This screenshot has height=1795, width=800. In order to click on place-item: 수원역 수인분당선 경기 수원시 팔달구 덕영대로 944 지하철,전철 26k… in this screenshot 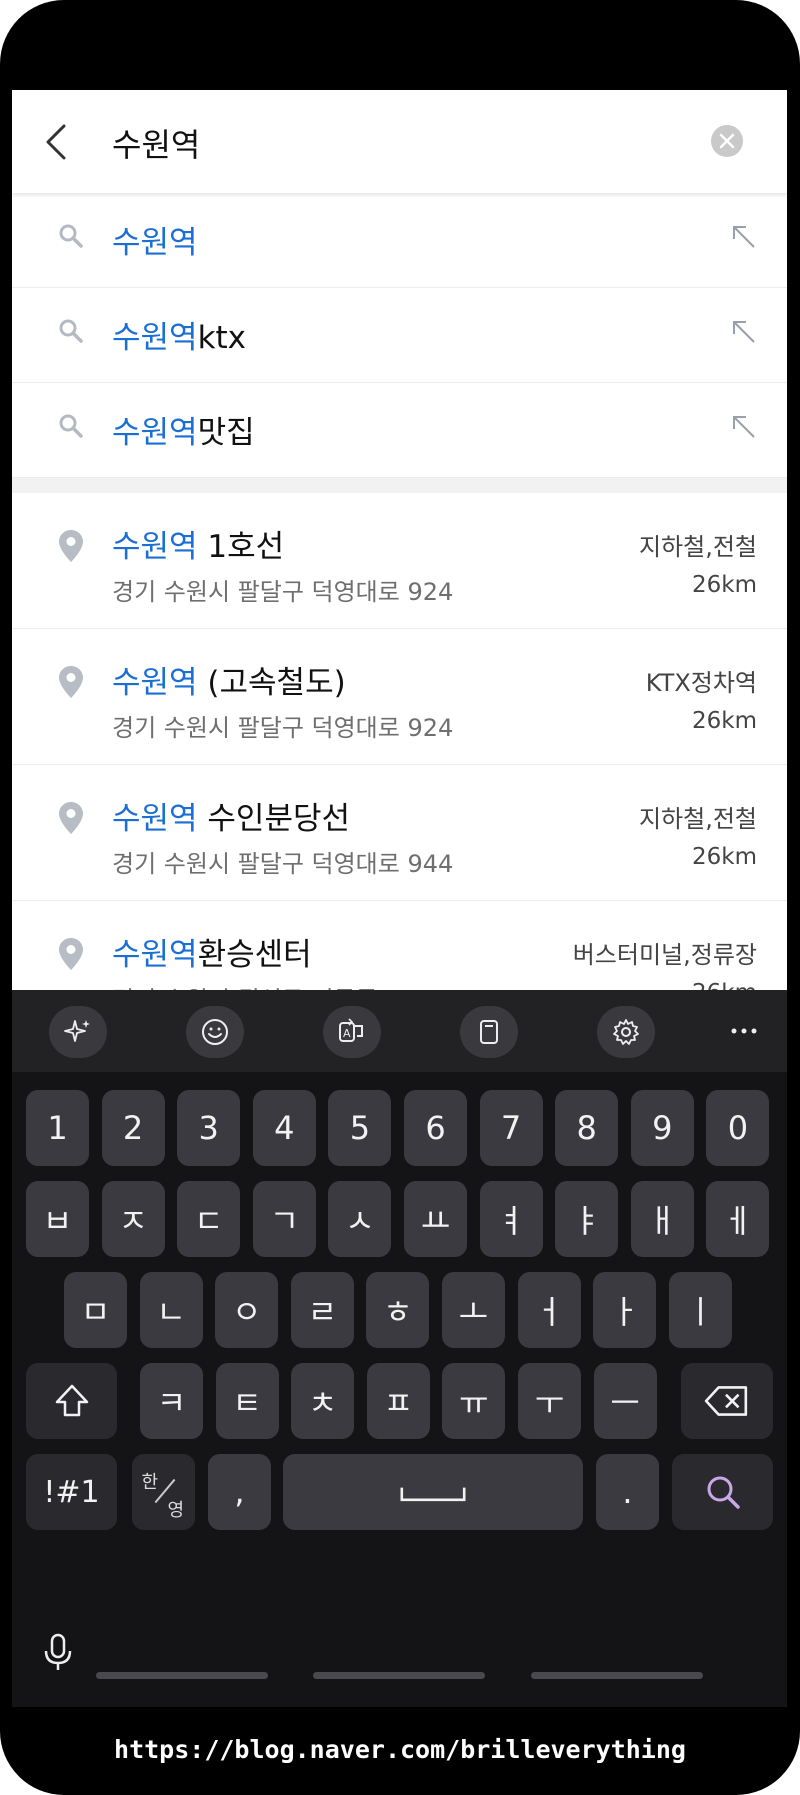, I will do `click(399, 833)`.